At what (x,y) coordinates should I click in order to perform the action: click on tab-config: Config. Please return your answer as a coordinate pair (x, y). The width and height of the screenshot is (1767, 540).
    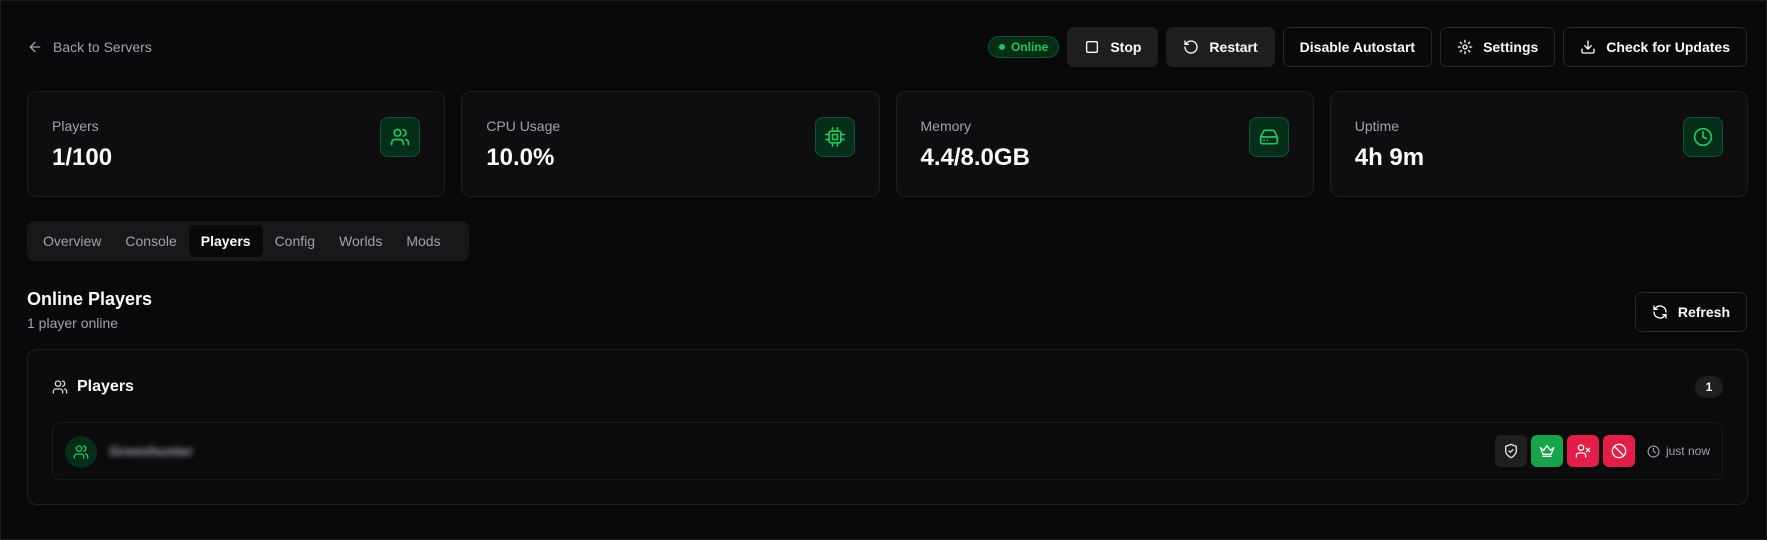
    Looking at the image, I should click on (295, 241).